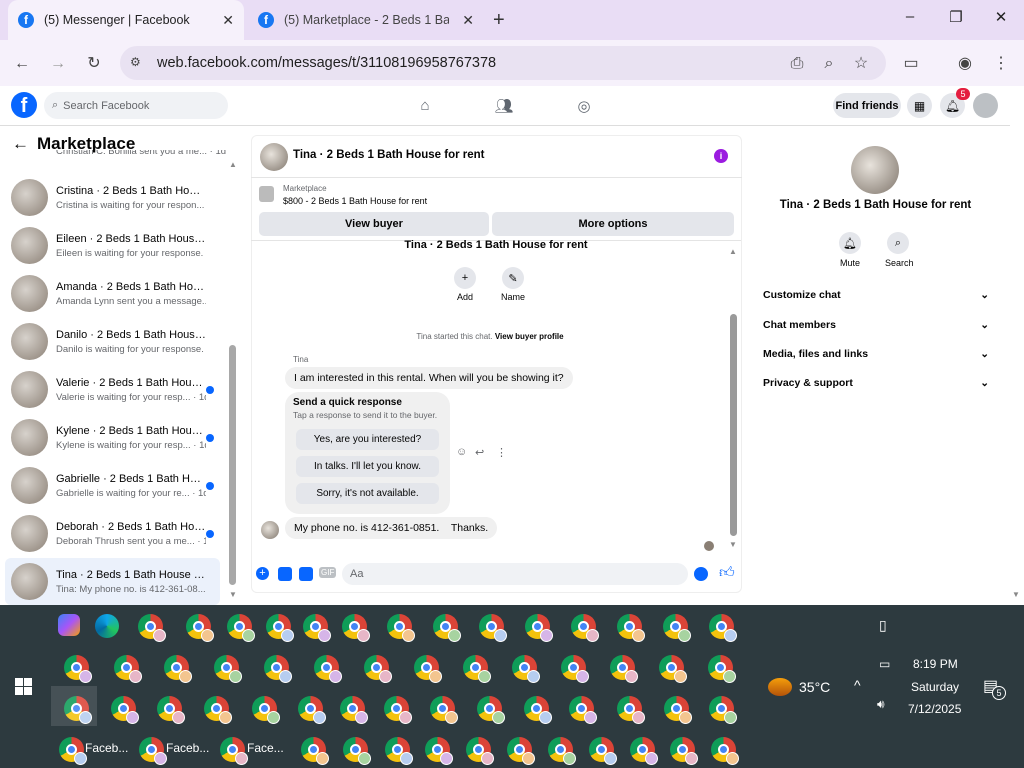 The width and height of the screenshot is (1024, 768). I want to click on back-icon: ←, so click(22, 64).